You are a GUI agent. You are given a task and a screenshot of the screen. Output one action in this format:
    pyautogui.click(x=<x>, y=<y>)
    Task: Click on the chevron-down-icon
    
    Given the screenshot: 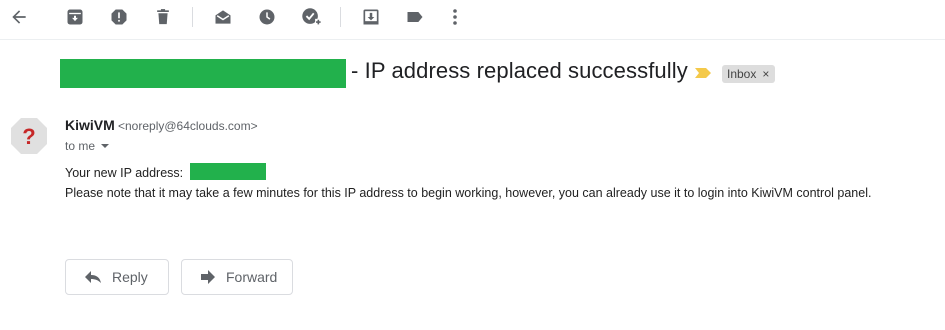 What is the action you would take?
    pyautogui.click(x=105, y=146)
    